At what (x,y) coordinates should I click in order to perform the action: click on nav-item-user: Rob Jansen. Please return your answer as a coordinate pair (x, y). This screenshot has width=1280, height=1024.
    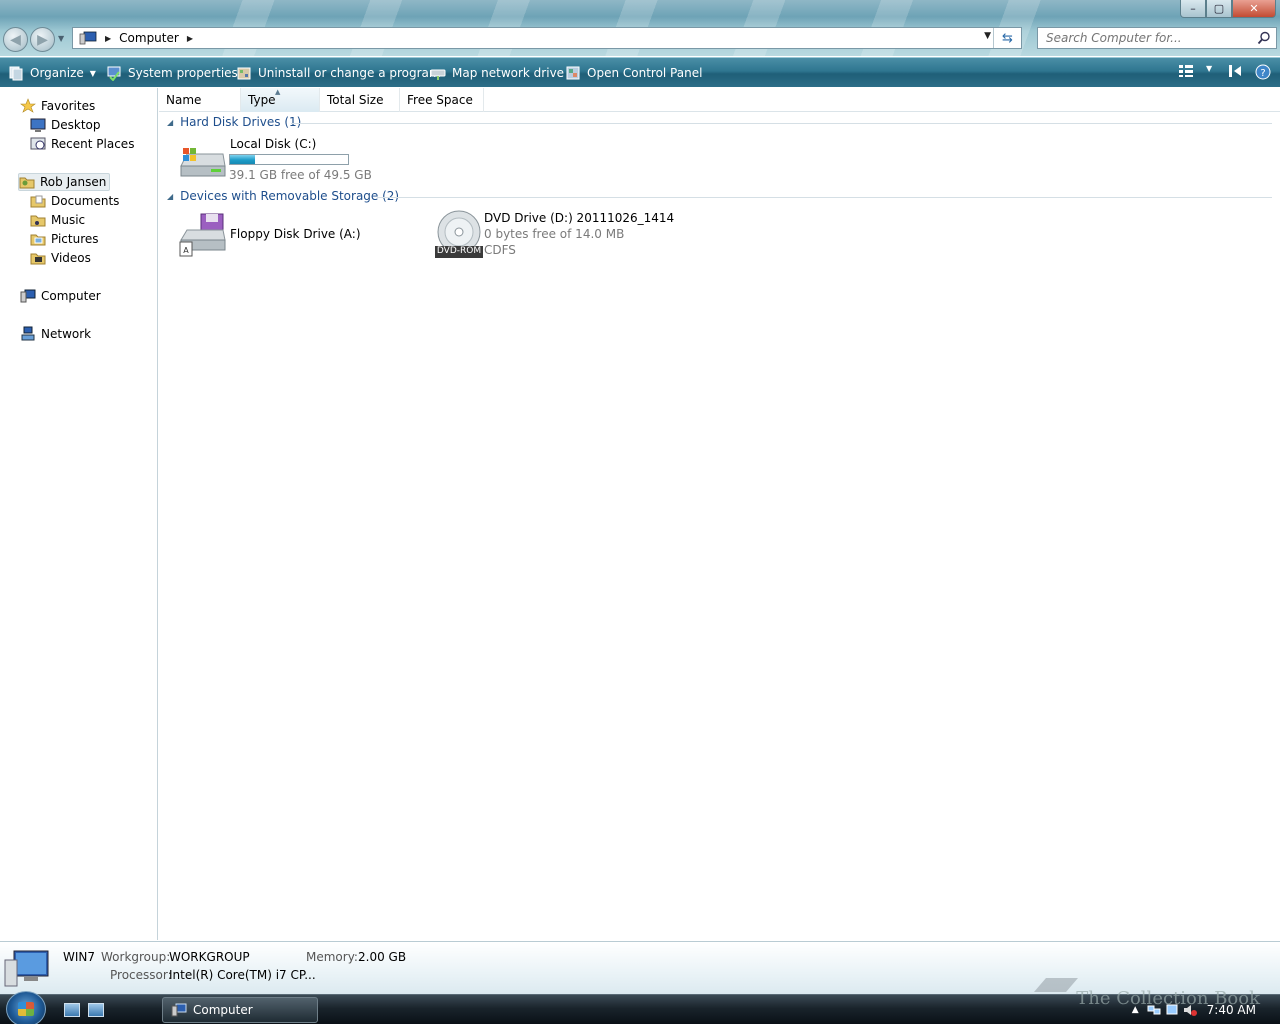
    Looking at the image, I should click on (64, 182).